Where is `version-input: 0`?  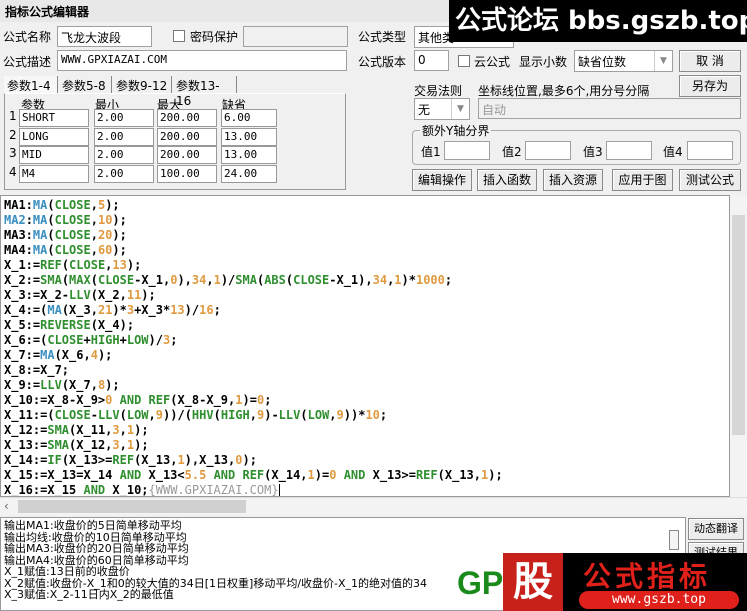
version-input: 0 is located at coordinates (431, 60).